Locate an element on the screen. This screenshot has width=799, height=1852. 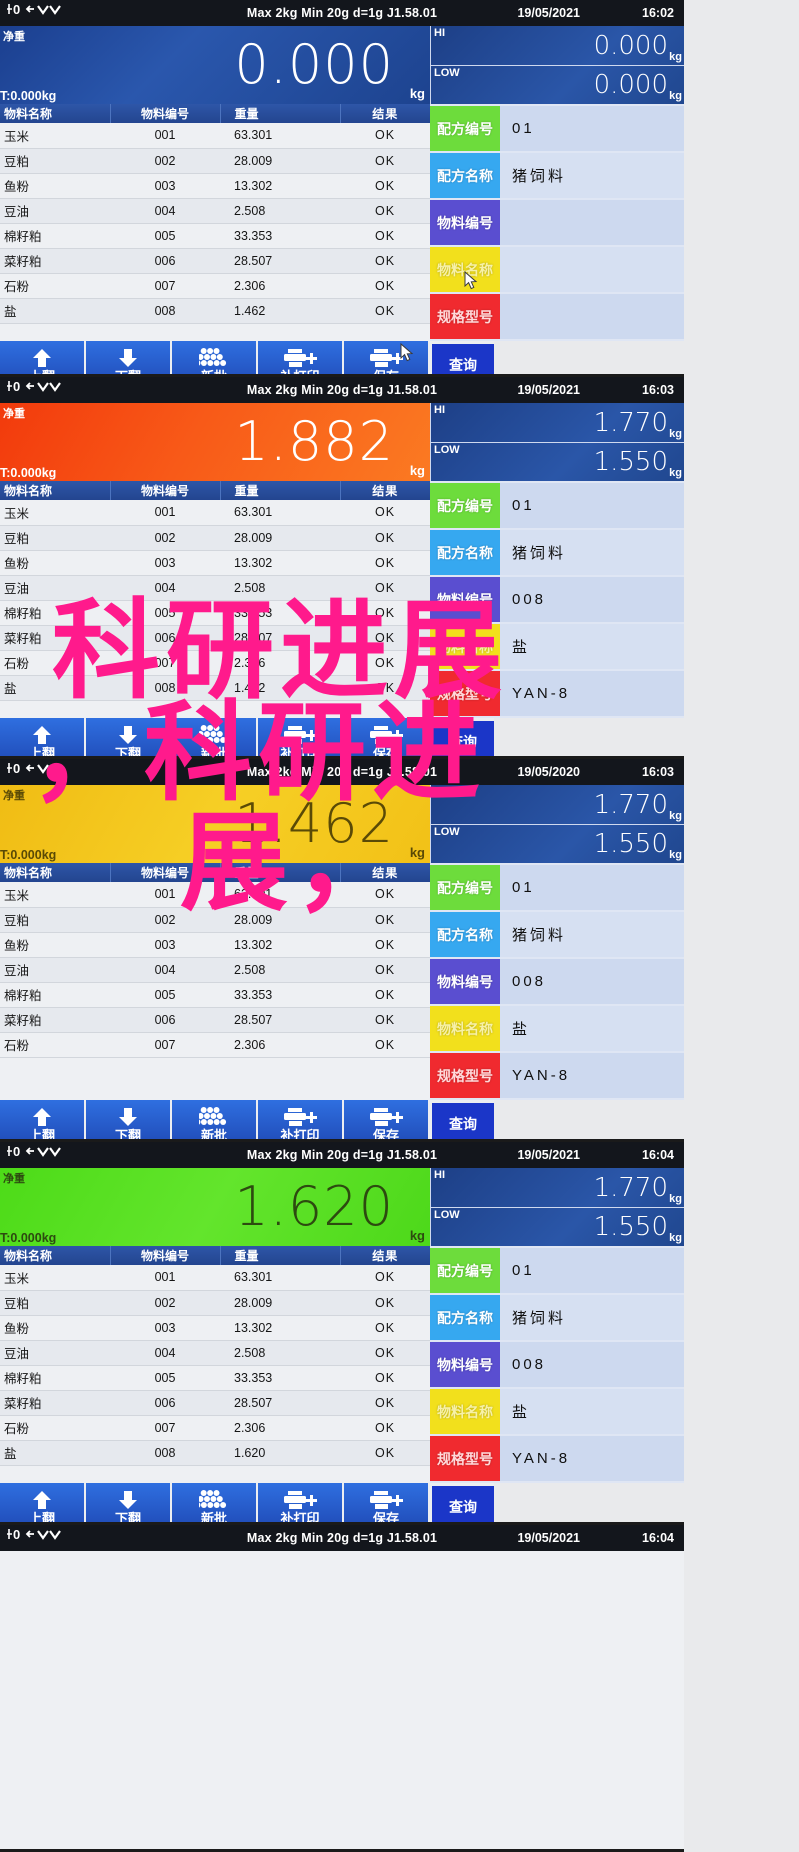
key-spec-model-label: 规格型号 is located at coordinates (465, 1458).